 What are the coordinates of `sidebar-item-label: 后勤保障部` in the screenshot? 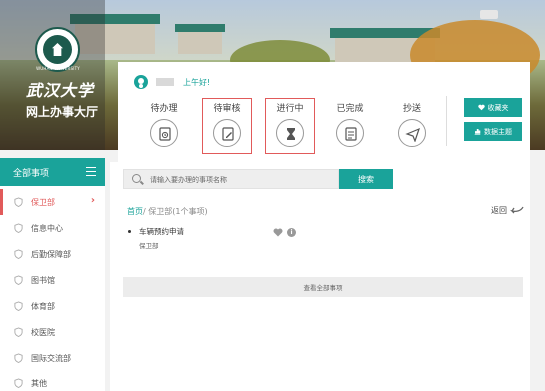 It's located at (51, 254).